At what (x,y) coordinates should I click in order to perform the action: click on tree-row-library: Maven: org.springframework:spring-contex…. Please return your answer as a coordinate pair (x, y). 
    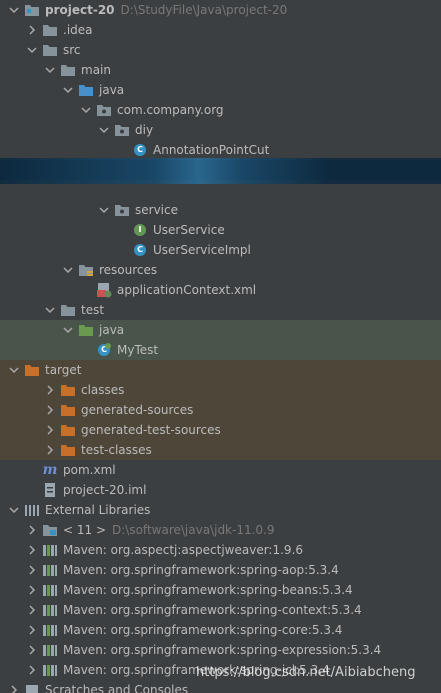
    Looking at the image, I should click on (220, 610).